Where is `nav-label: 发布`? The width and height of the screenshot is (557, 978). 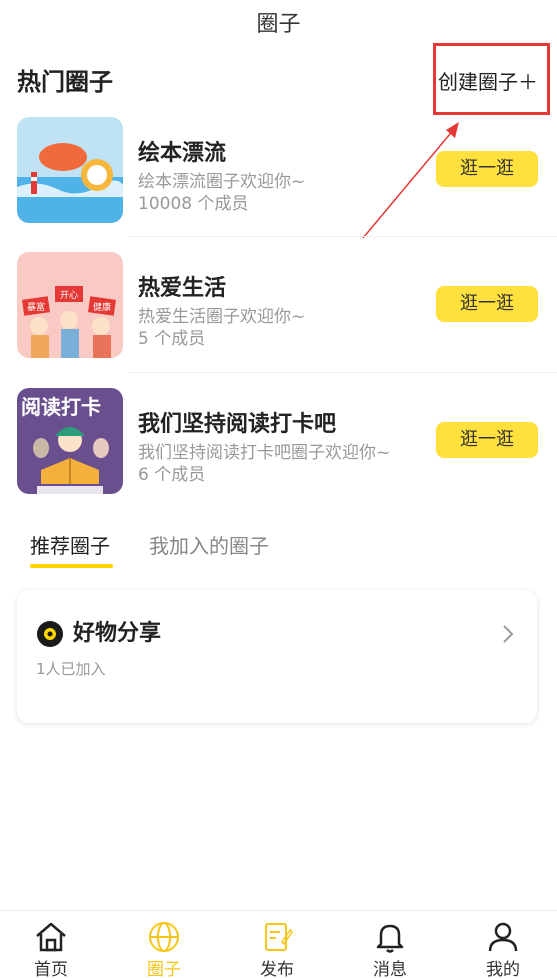 nav-label: 发布 is located at coordinates (277, 969).